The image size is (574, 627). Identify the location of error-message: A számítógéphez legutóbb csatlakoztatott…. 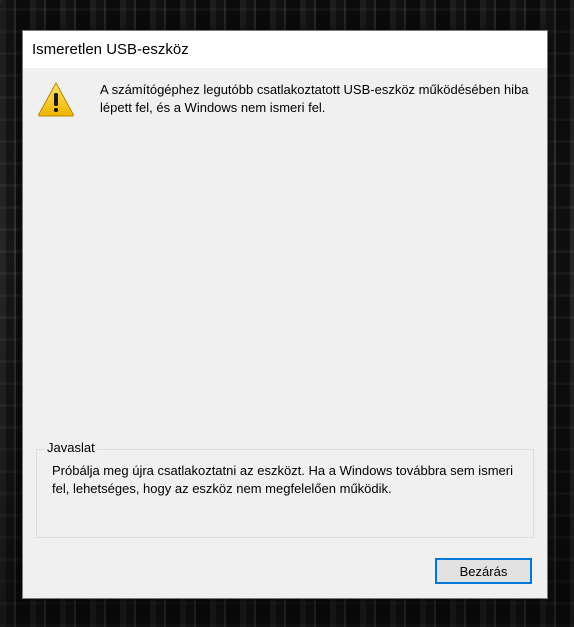
(314, 98).